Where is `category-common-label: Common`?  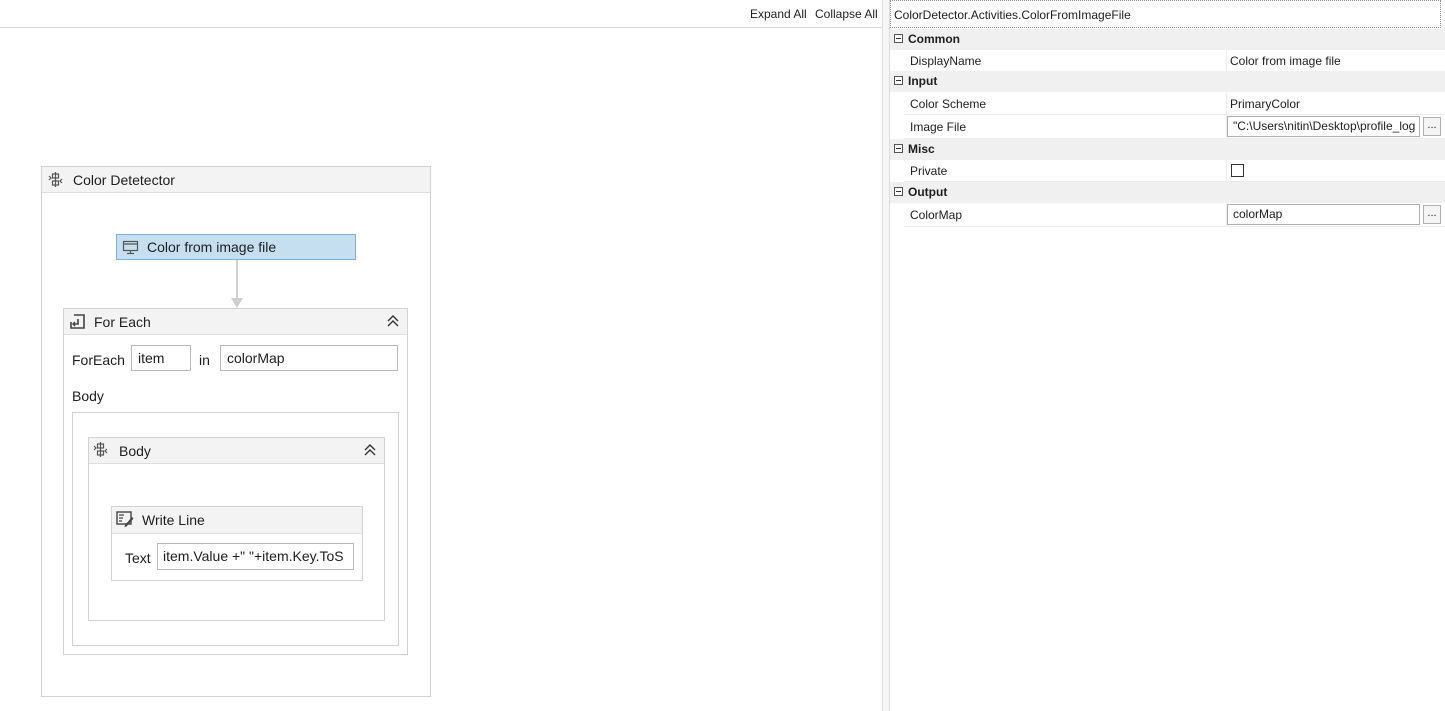 category-common-label: Common is located at coordinates (934, 39).